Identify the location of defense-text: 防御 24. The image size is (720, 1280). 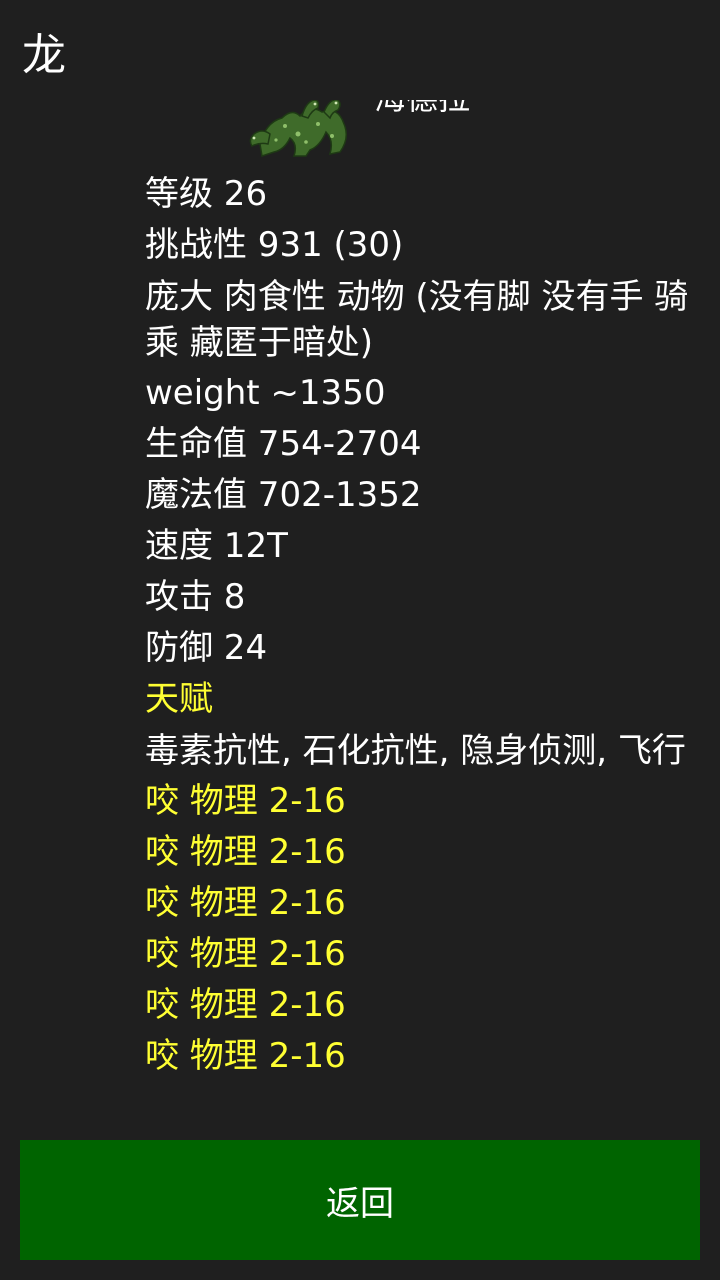
(206, 648).